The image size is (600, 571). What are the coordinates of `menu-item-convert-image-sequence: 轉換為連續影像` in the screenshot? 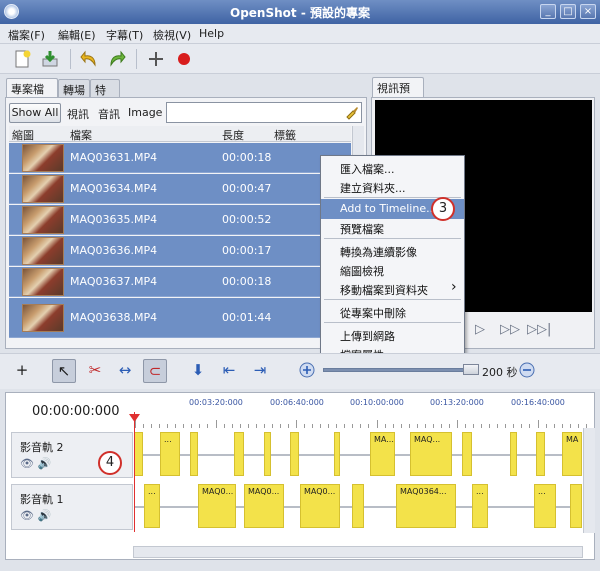 It's located at (378, 252).